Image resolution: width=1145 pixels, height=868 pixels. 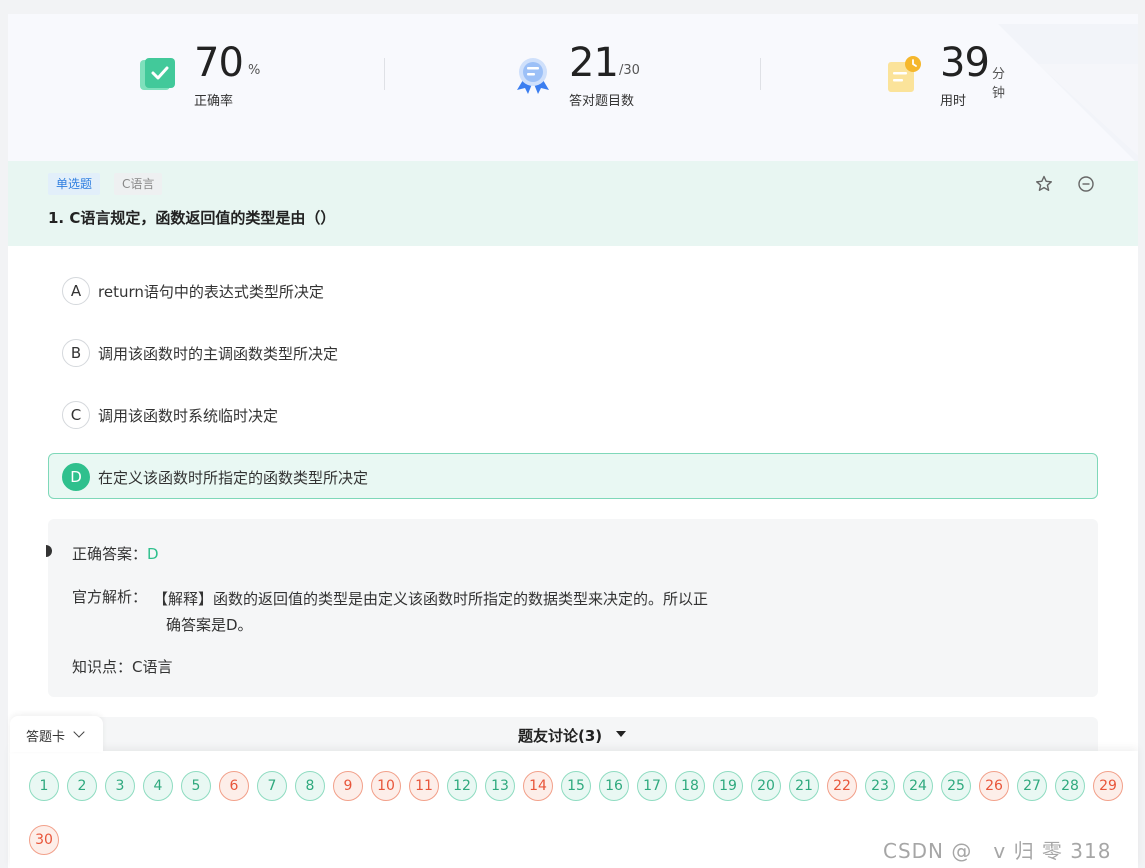 I want to click on subject-tag: C语言, so click(x=138, y=184).